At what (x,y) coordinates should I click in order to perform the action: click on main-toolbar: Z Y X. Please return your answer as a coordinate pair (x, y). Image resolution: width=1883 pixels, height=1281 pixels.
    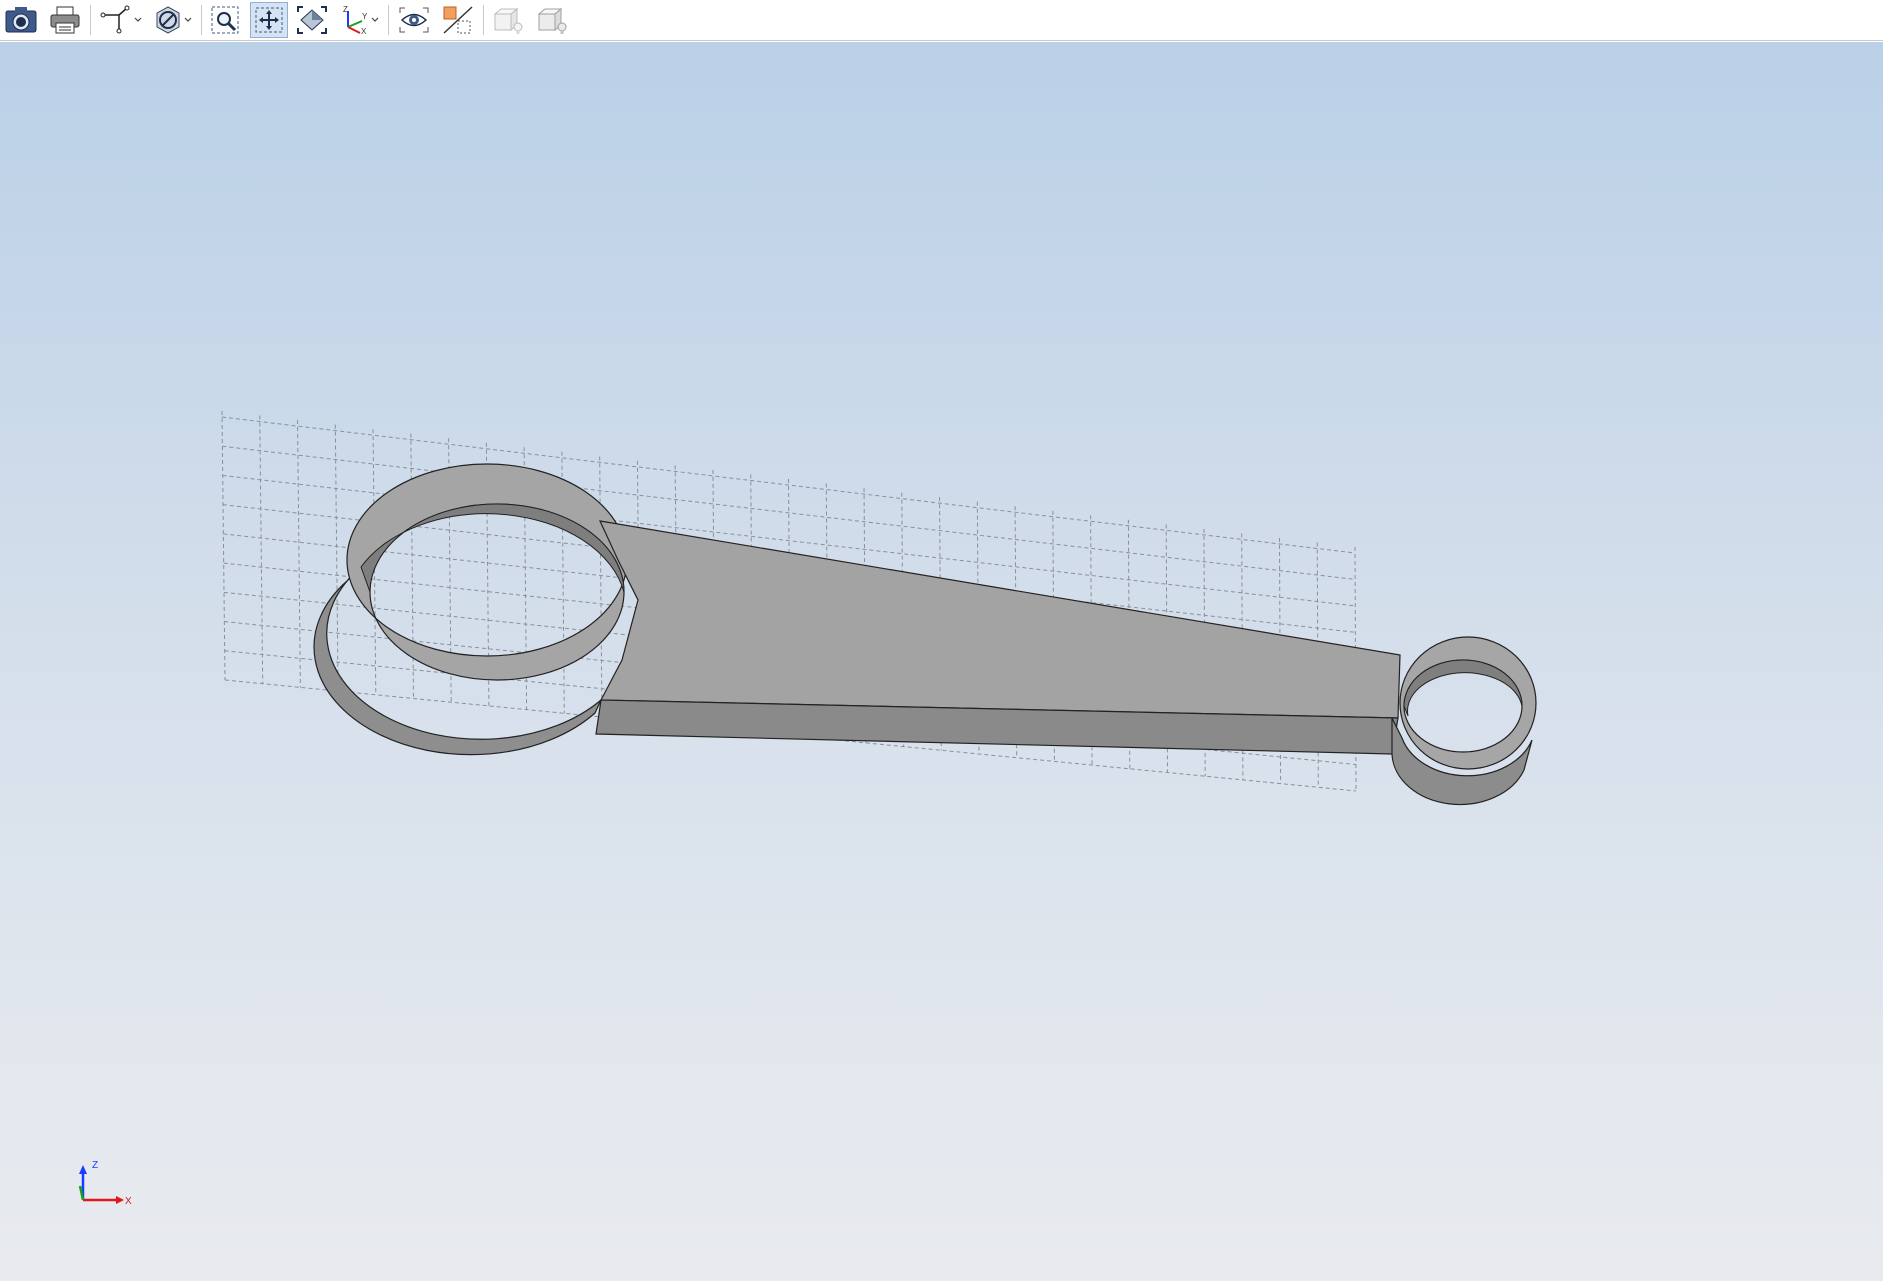
    Looking at the image, I should click on (941, 20).